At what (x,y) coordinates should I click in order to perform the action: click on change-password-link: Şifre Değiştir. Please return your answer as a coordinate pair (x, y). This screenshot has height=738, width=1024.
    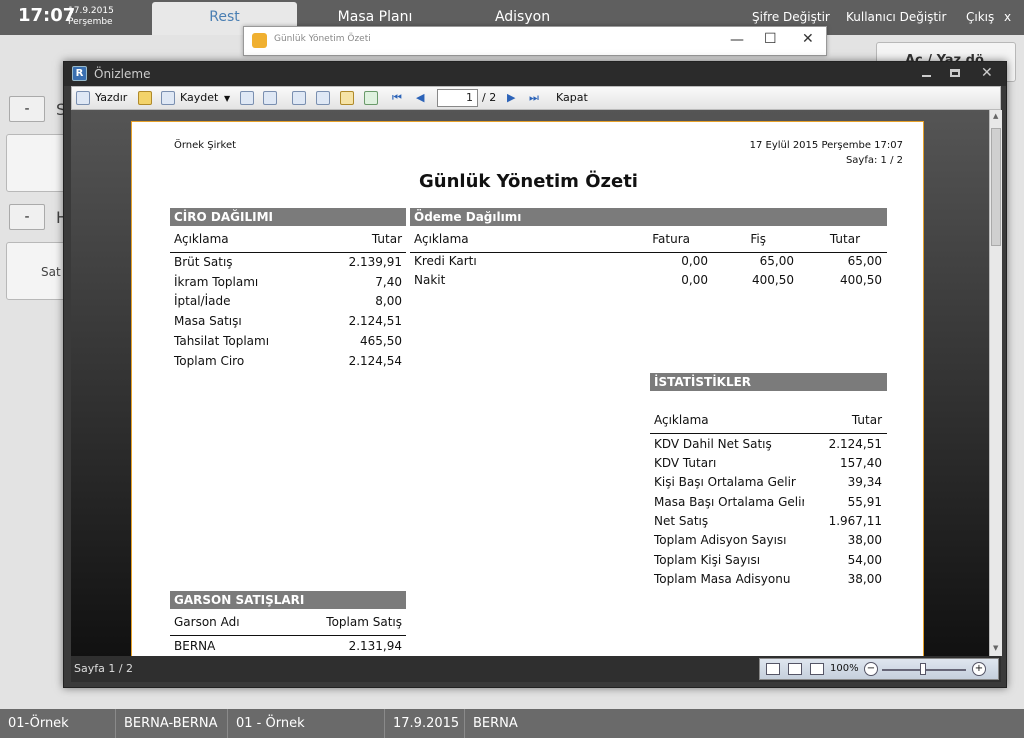
    Looking at the image, I should click on (791, 17).